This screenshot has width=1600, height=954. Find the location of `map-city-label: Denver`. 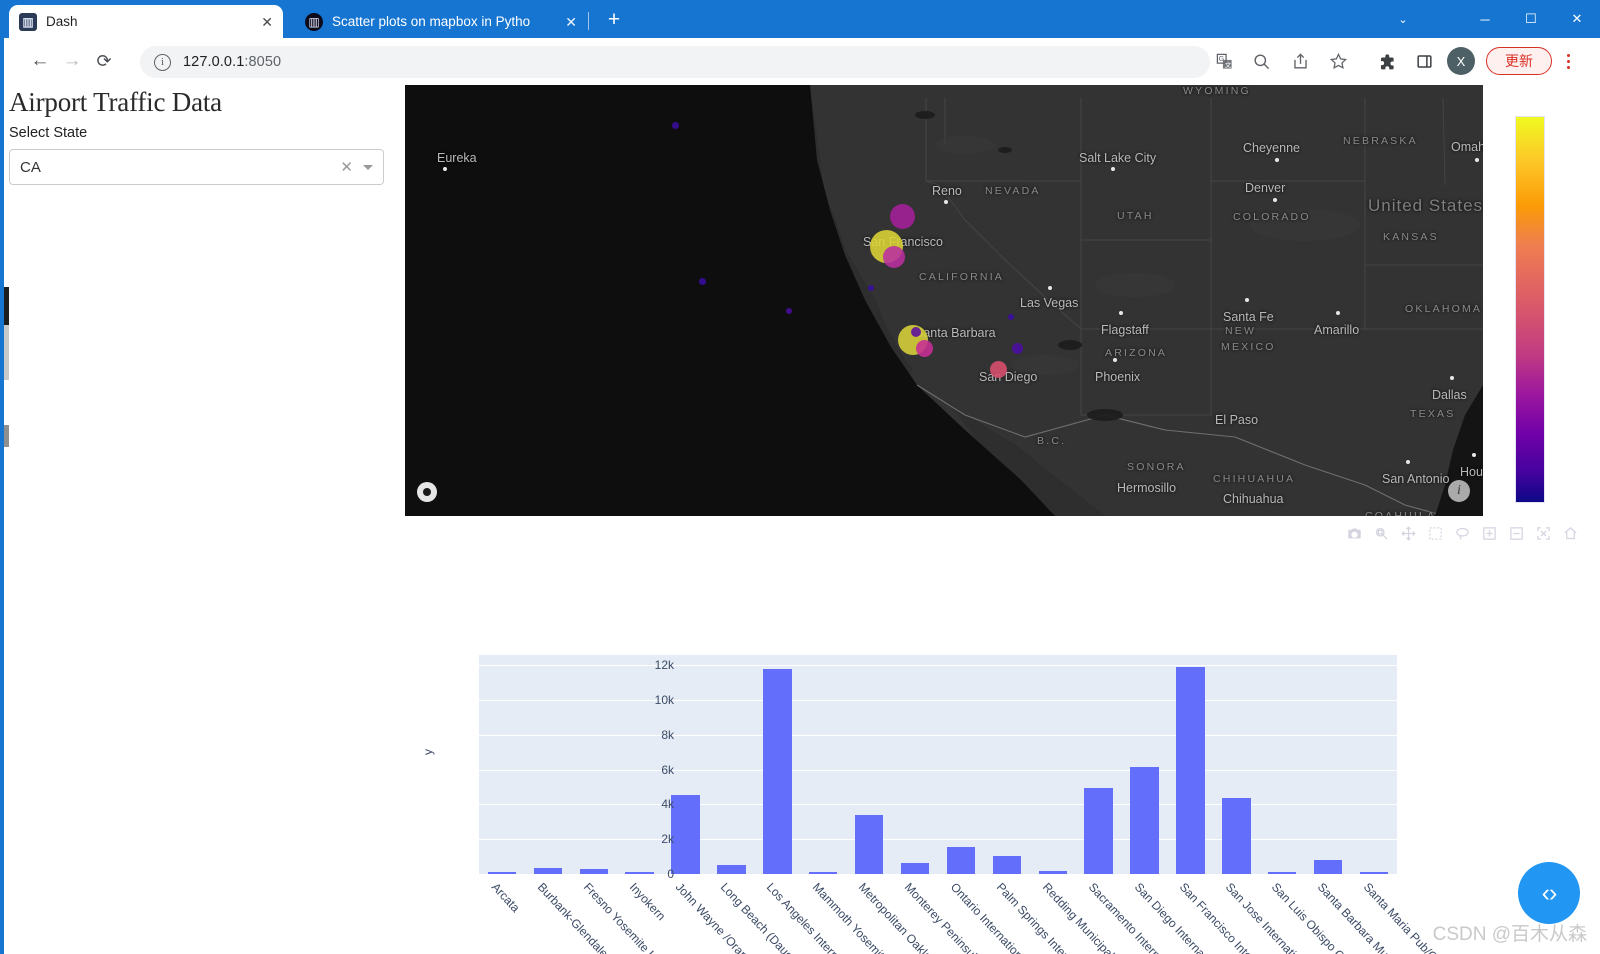

map-city-label: Denver is located at coordinates (1265, 188).